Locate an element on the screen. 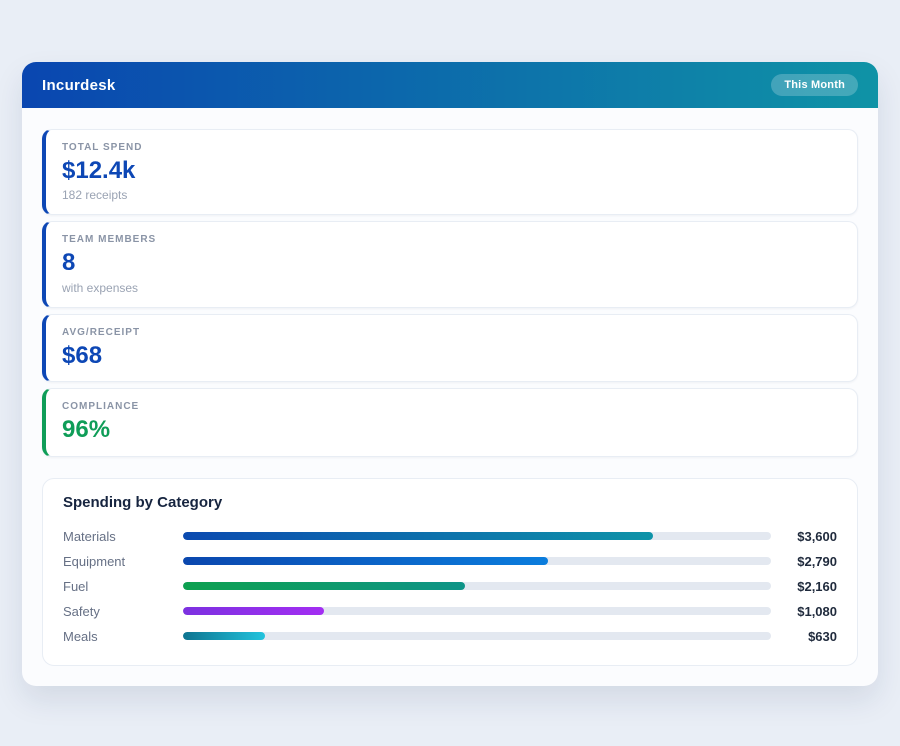  category-row-fuel: Fuel $2,160 is located at coordinates (450, 586).